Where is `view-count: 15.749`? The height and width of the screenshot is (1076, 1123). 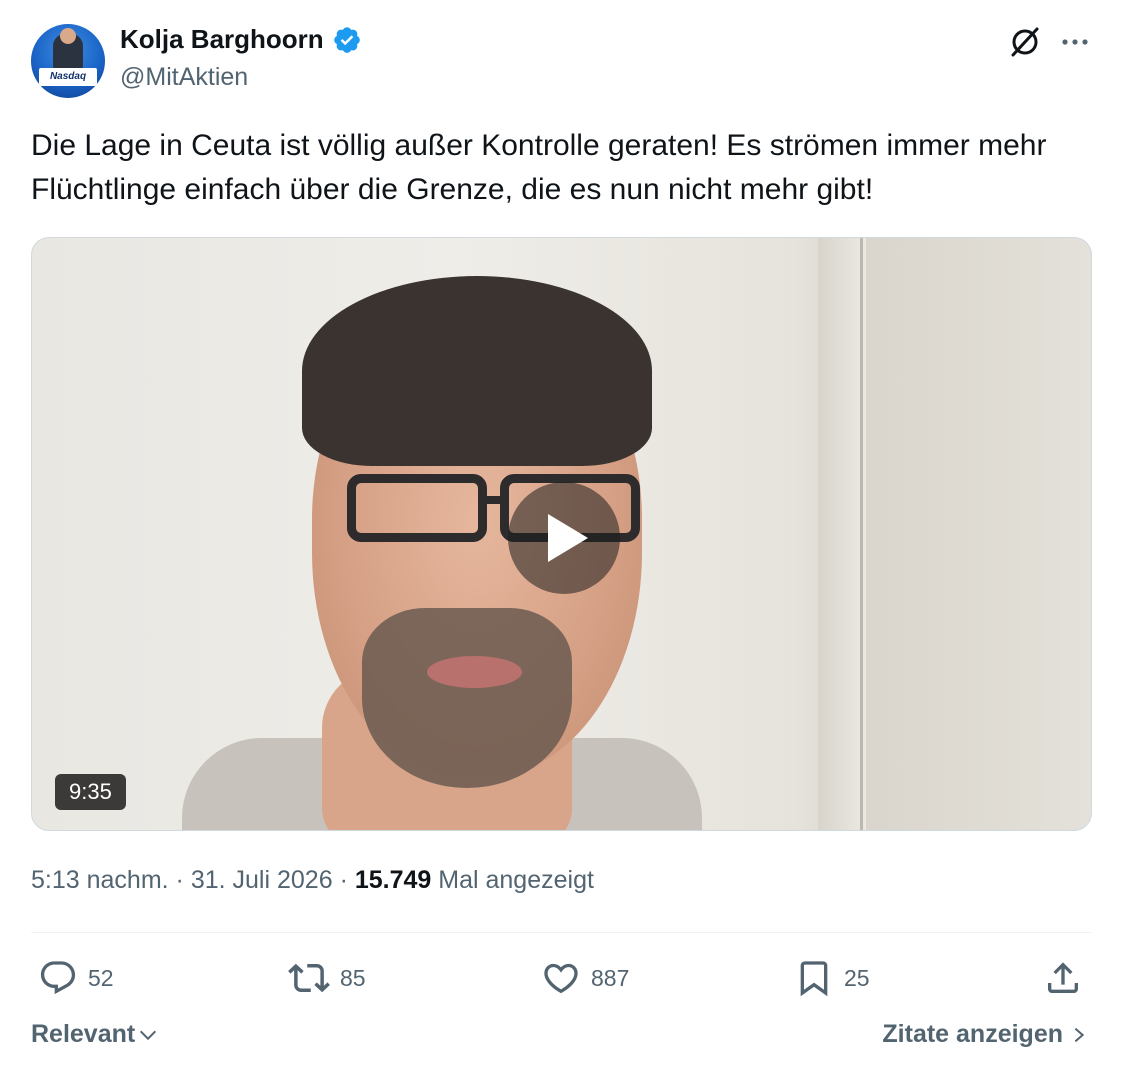
view-count: 15.749 is located at coordinates (393, 880).